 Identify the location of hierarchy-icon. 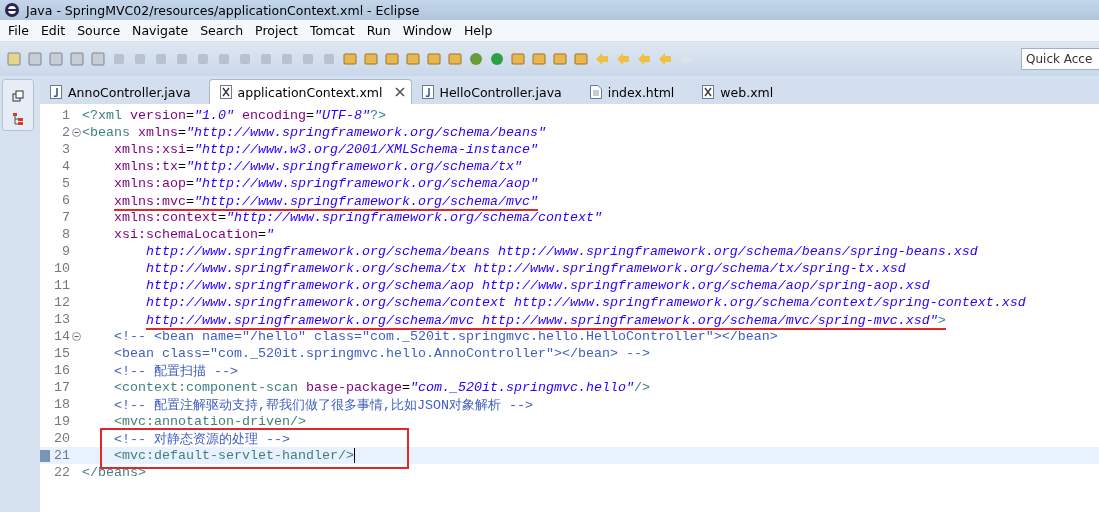
(18, 119).